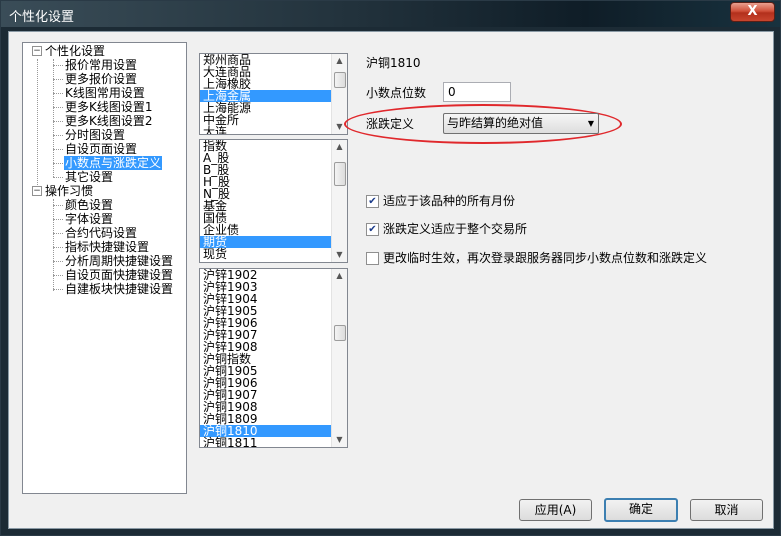 This screenshot has height=536, width=781. Describe the element at coordinates (273, 94) in the screenshot. I see `exchange-list: 郑州商品 大连商品 上海橡胶 上海金属 上海能源 中金所 大连... ▲ ▼` at that location.